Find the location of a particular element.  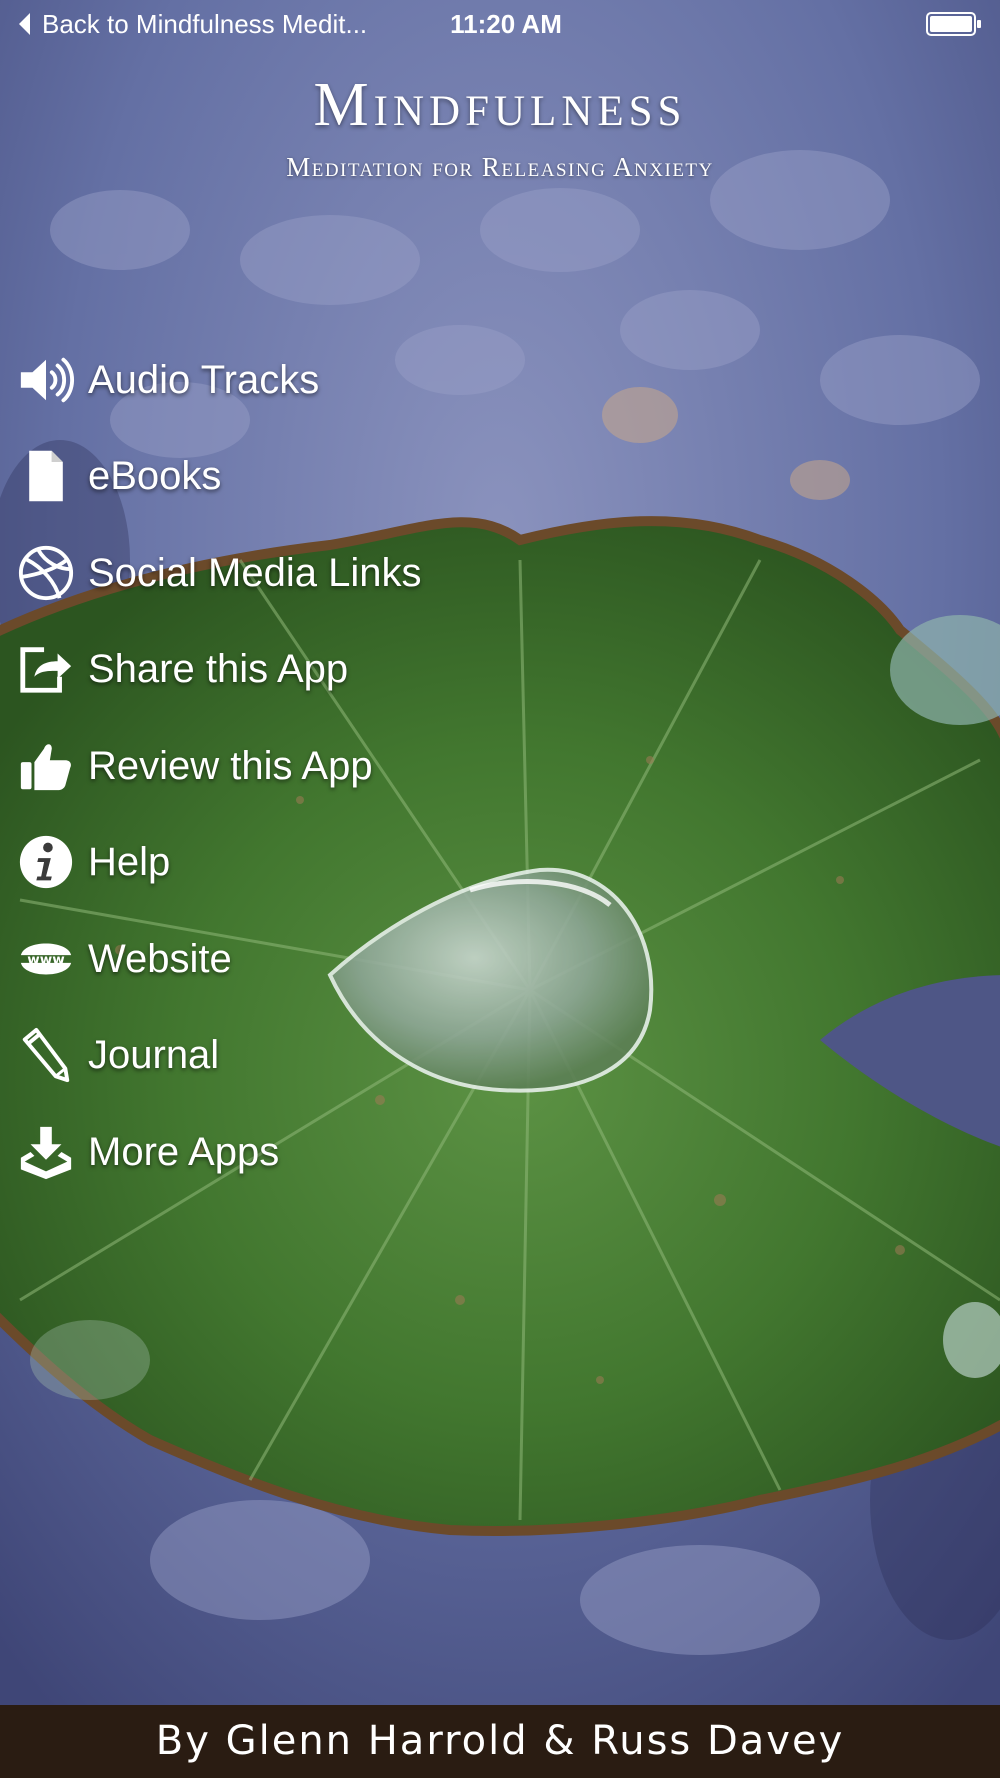

menu-item-audio-tracks: Audio Tracks is located at coordinates (280, 380).